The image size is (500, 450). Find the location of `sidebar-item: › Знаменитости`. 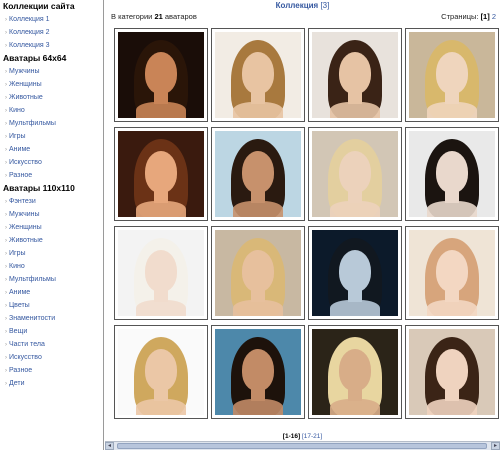

sidebar-item: › Знаменитости is located at coordinates (51, 318).